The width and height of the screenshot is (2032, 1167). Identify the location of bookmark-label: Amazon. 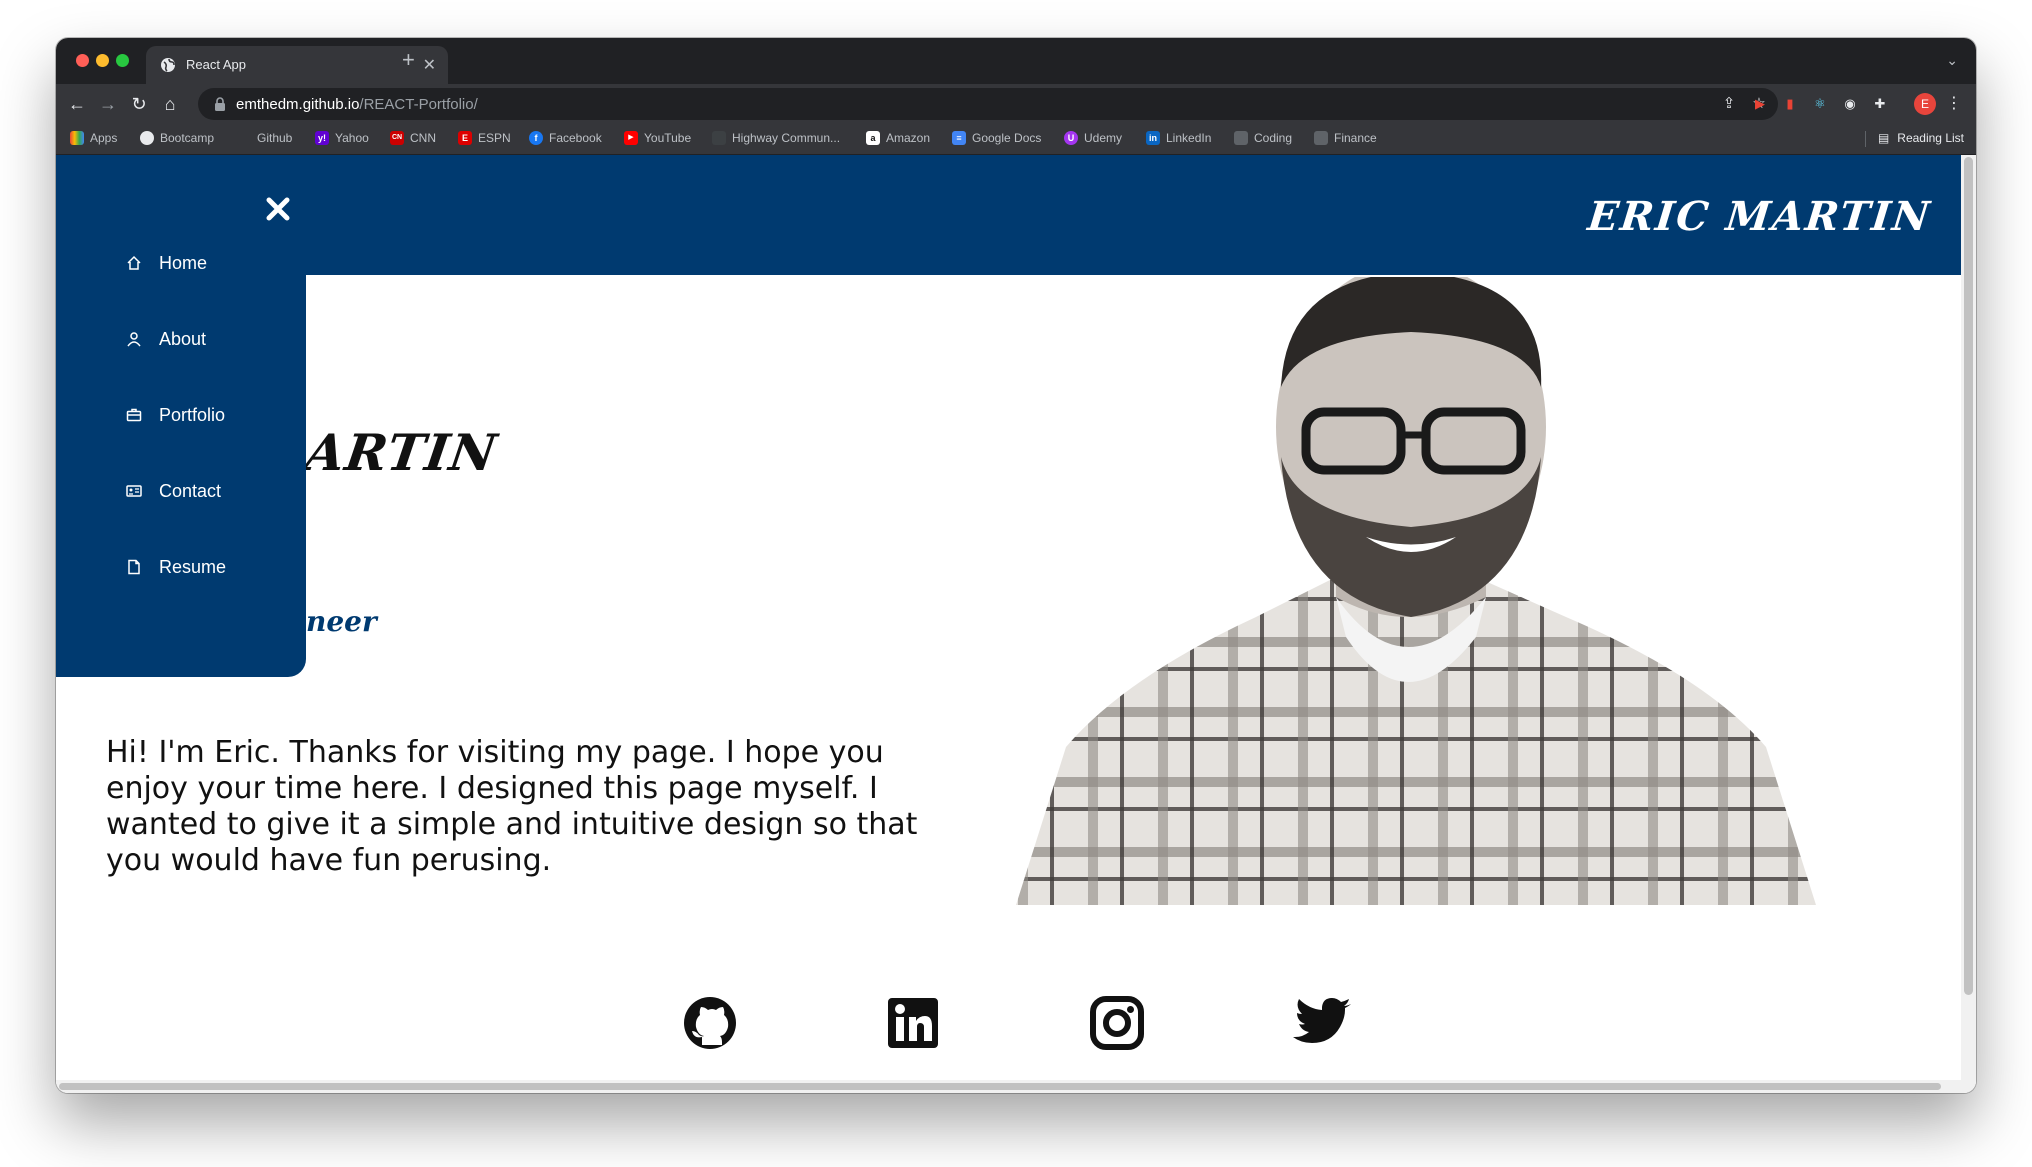
(908, 138).